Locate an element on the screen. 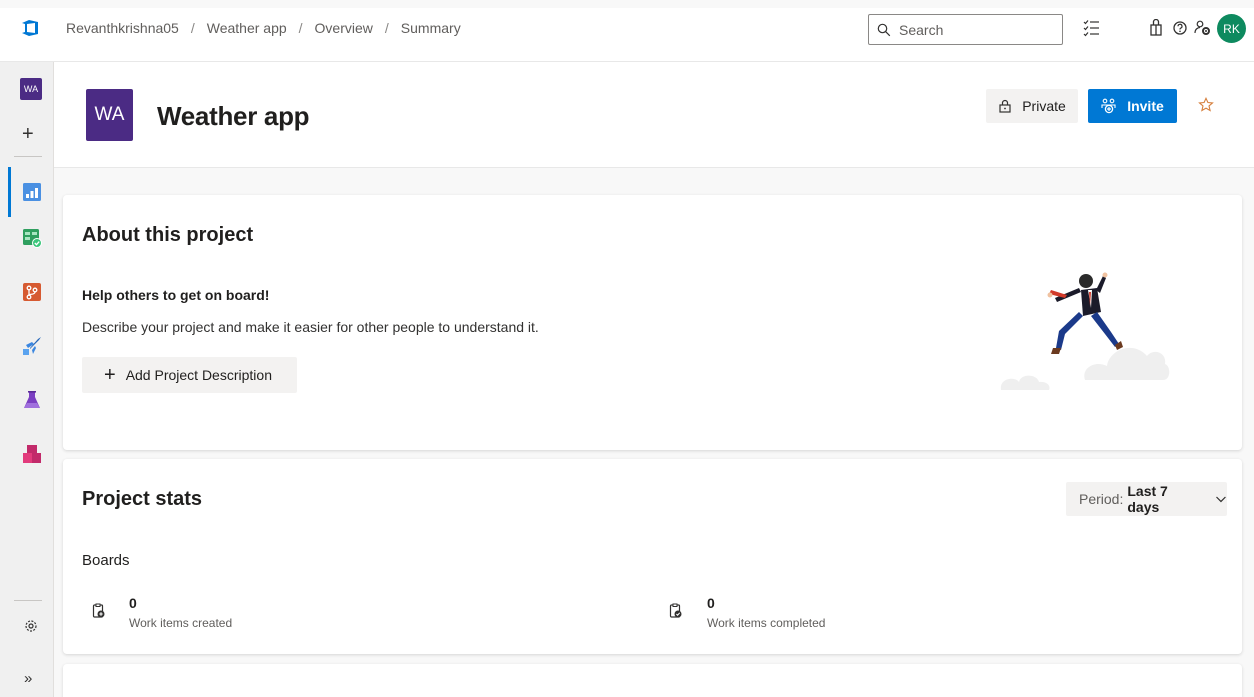 Image resolution: width=1254 pixels, height=697 pixels. people-icon is located at coordinates (1108, 106).